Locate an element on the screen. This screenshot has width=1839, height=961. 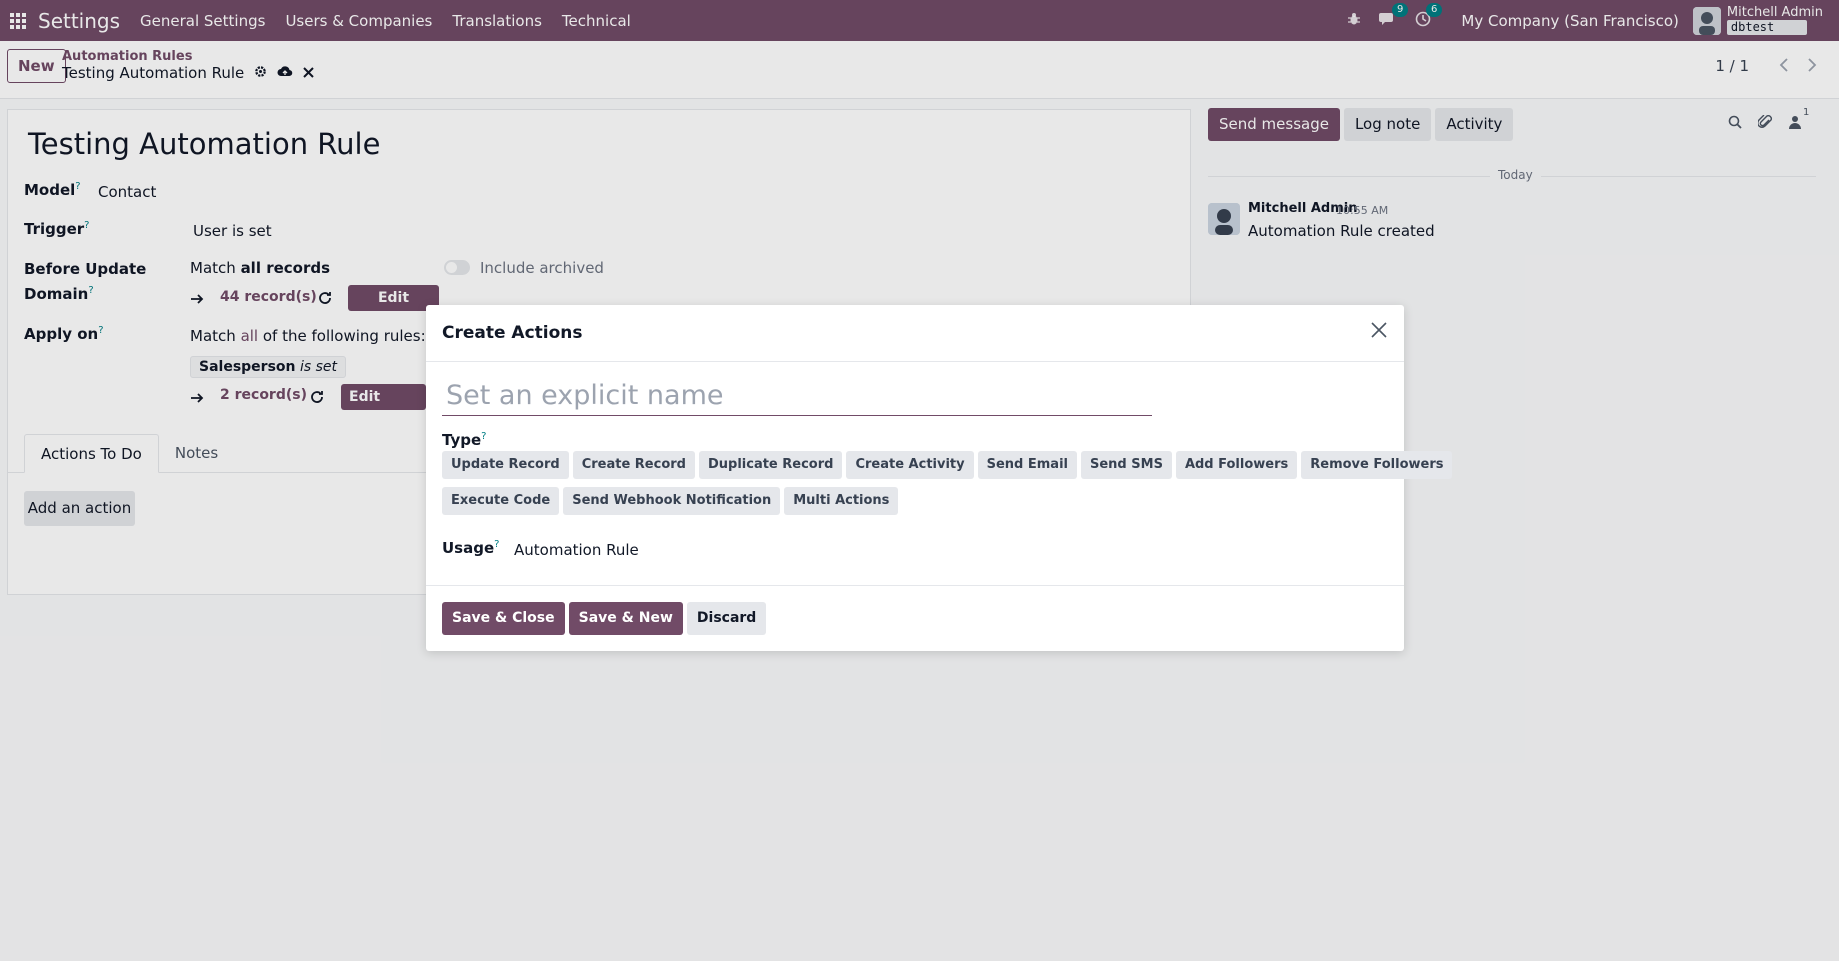
usage-label: Usage? is located at coordinates (470, 548).